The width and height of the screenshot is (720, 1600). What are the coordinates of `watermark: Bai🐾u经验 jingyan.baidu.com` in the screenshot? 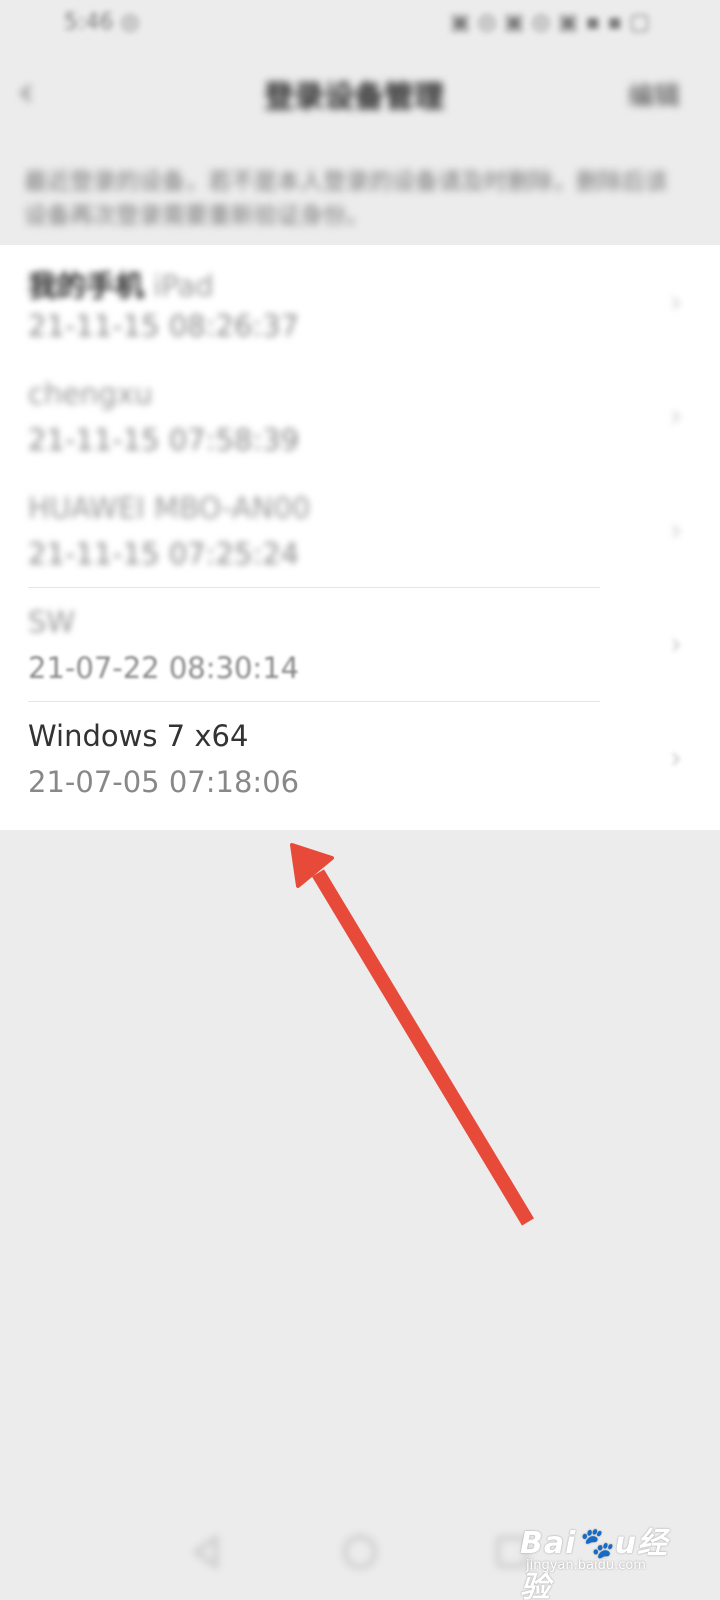 It's located at (595, 1559).